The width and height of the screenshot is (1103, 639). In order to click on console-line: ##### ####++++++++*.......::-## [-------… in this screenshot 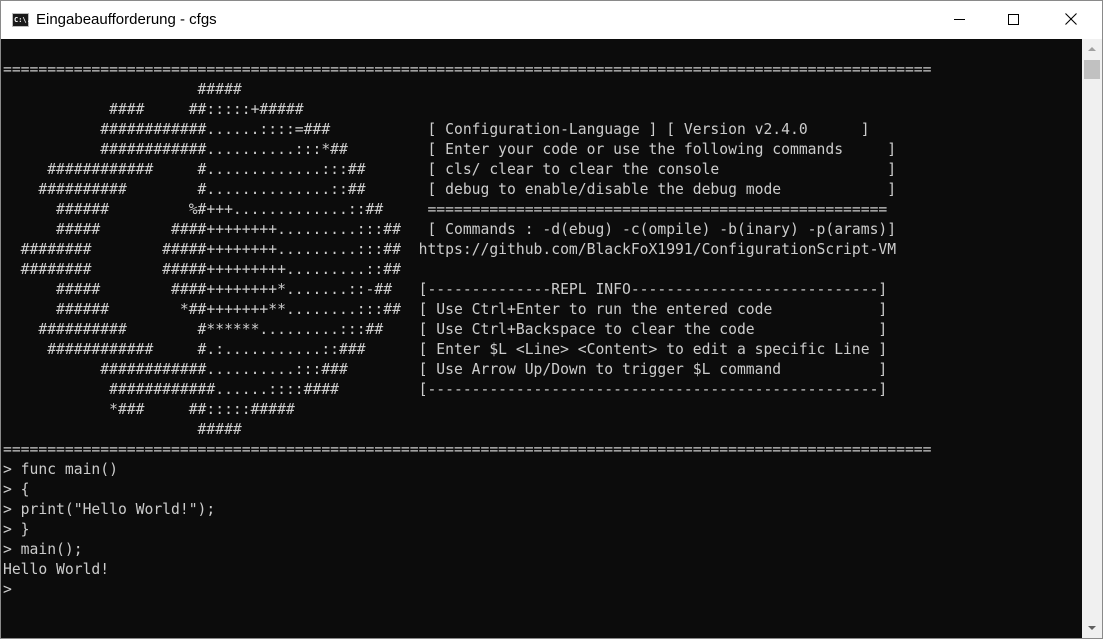, I will do `click(445, 289)`.